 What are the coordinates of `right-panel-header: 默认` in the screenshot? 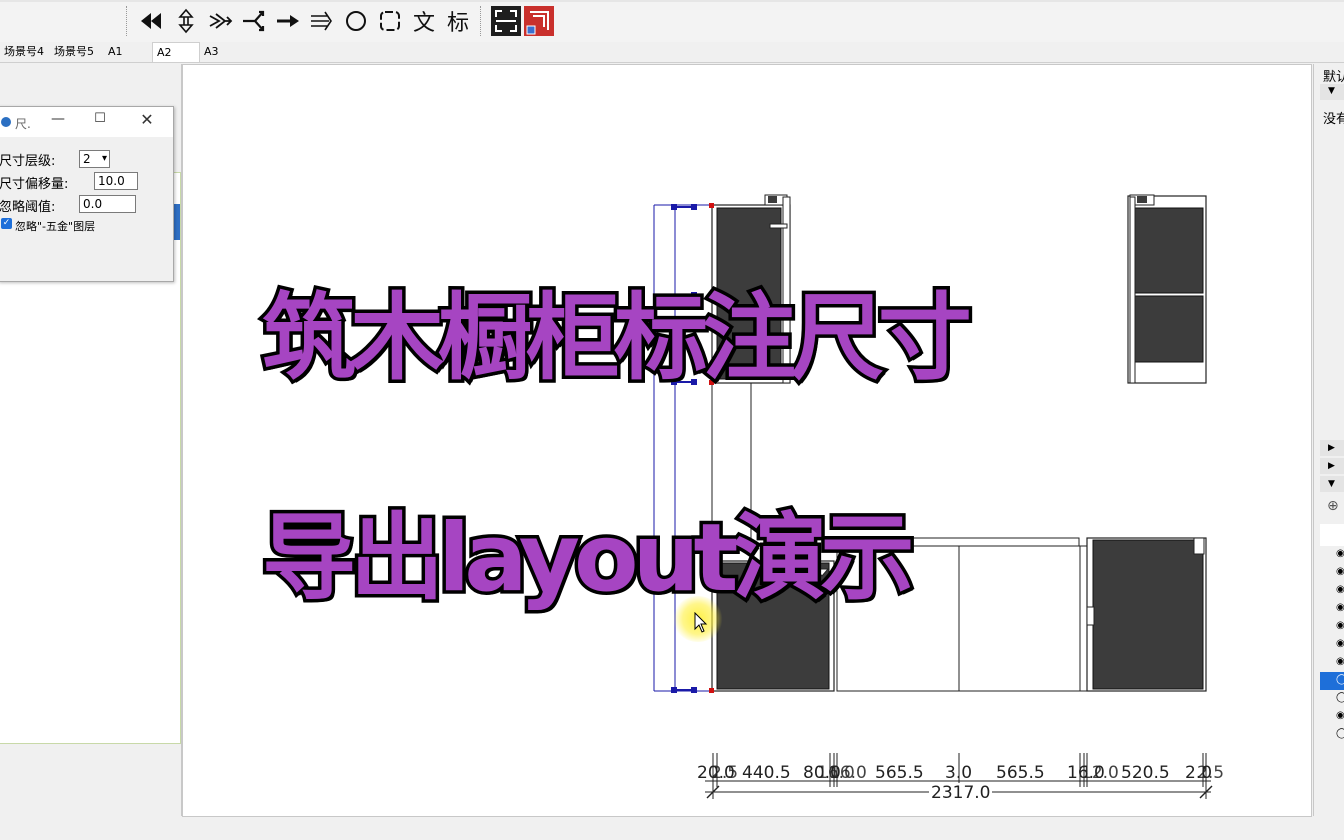 It's located at (1333, 75).